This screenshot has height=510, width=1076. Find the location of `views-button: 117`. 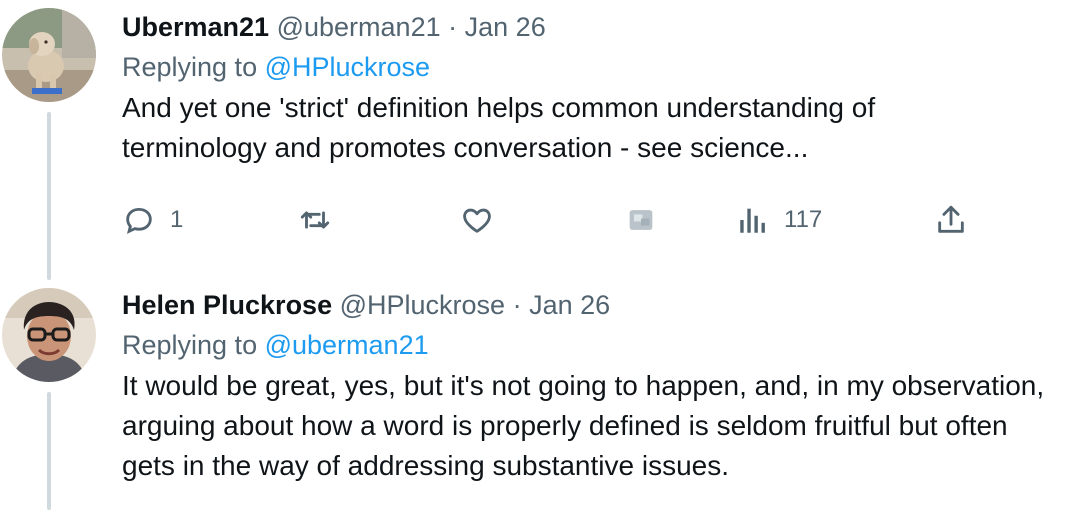

views-button: 117 is located at coordinates (779, 220).